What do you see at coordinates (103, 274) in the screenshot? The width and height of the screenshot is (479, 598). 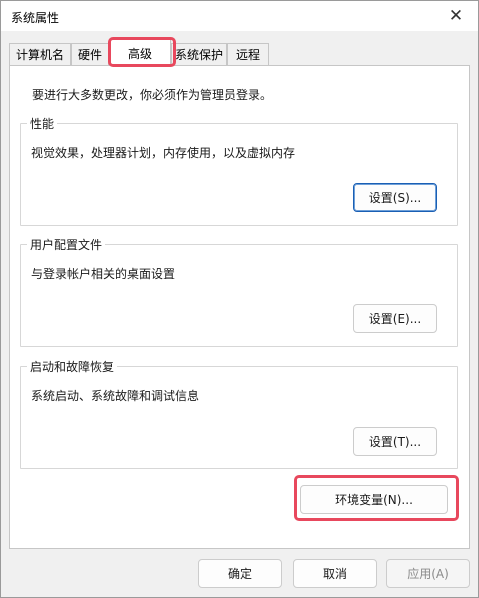 I see `user-profiles-description: 与登录帐户相关的桌面设置` at bounding box center [103, 274].